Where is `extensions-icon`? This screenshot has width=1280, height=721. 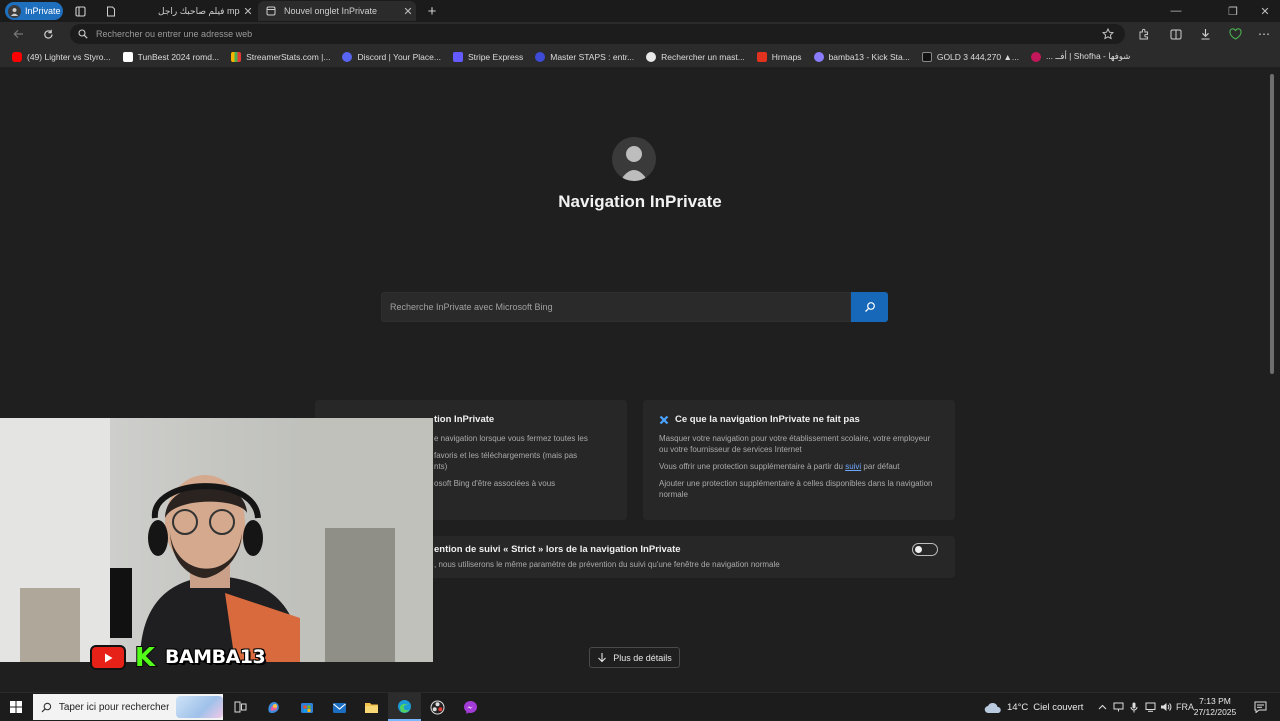 extensions-icon is located at coordinates (1144, 34).